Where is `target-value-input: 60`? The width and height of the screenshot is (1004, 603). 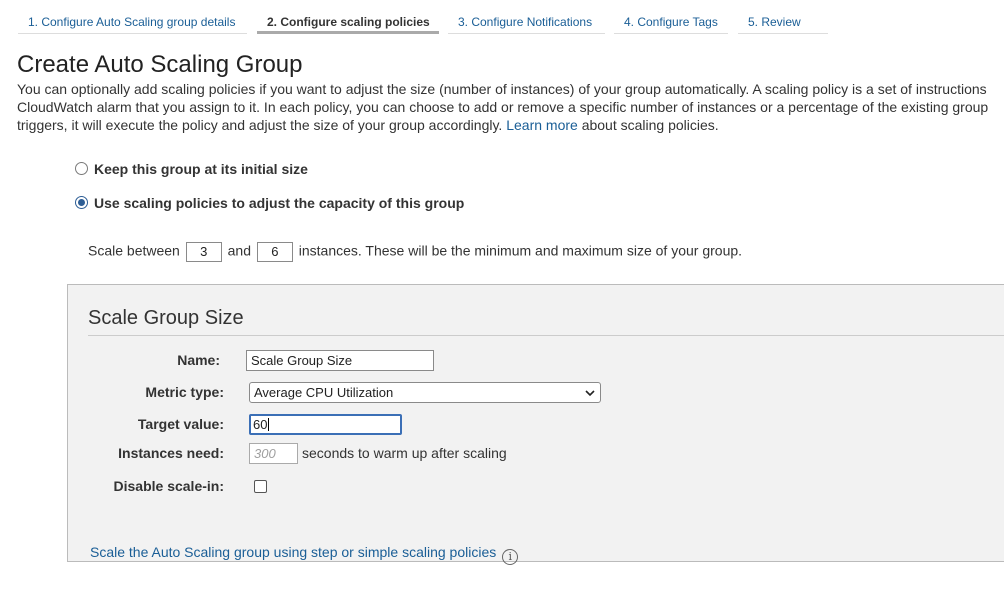 target-value-input: 60 is located at coordinates (325, 424).